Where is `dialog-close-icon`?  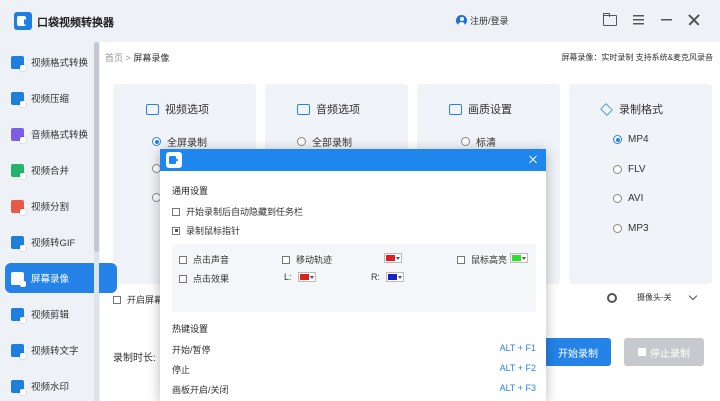 dialog-close-icon is located at coordinates (533, 160).